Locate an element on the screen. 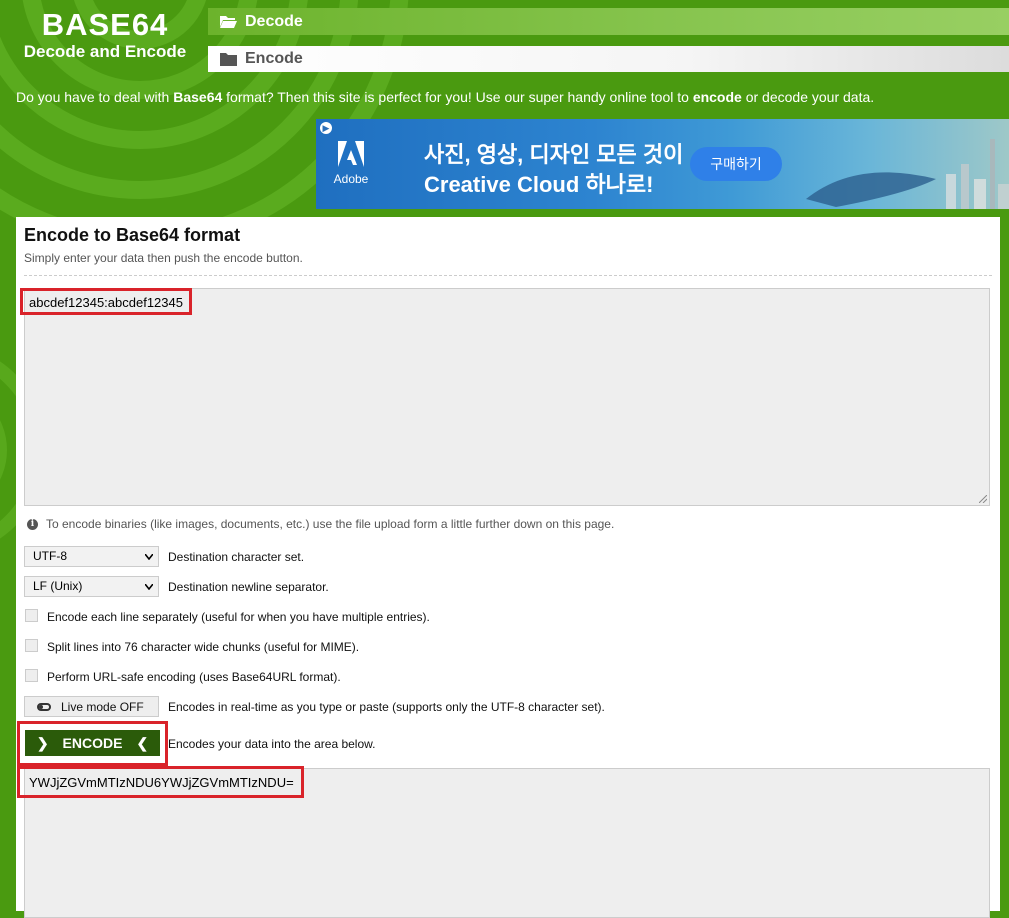 The height and width of the screenshot is (918, 1009). tagline-bold-1: Base64 is located at coordinates (198, 97).